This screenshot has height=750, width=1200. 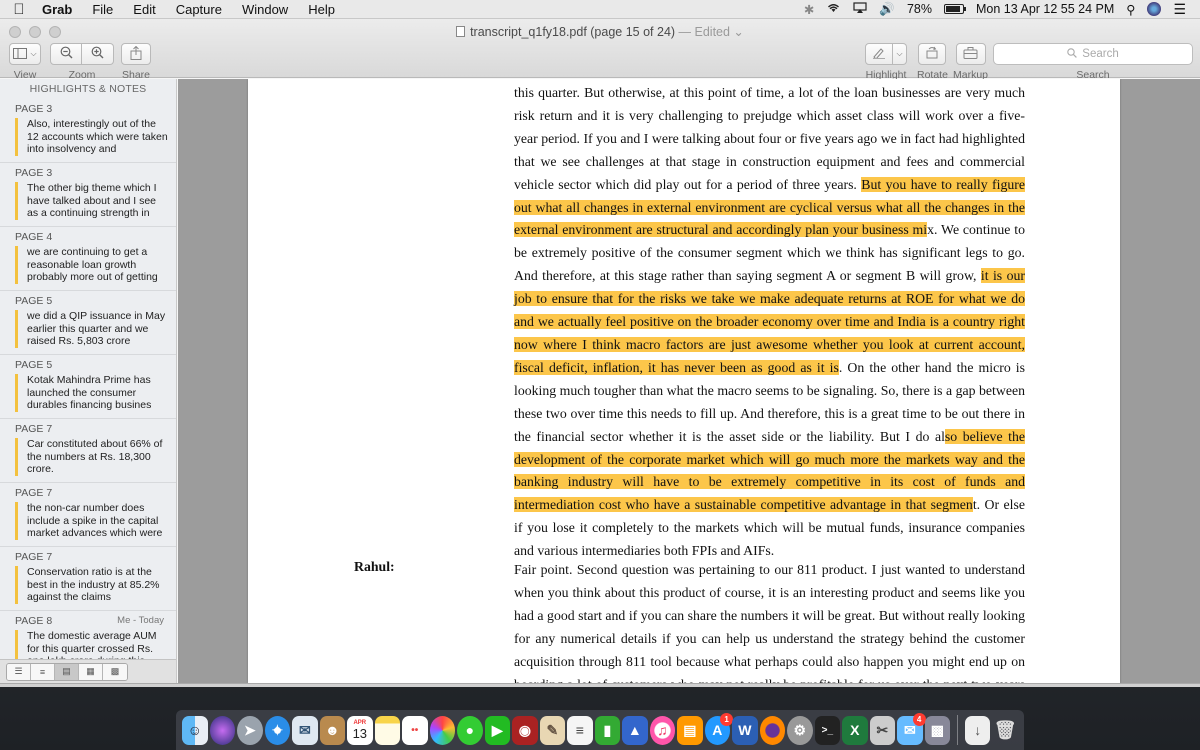 I want to click on search-input: Search, so click(x=1093, y=54).